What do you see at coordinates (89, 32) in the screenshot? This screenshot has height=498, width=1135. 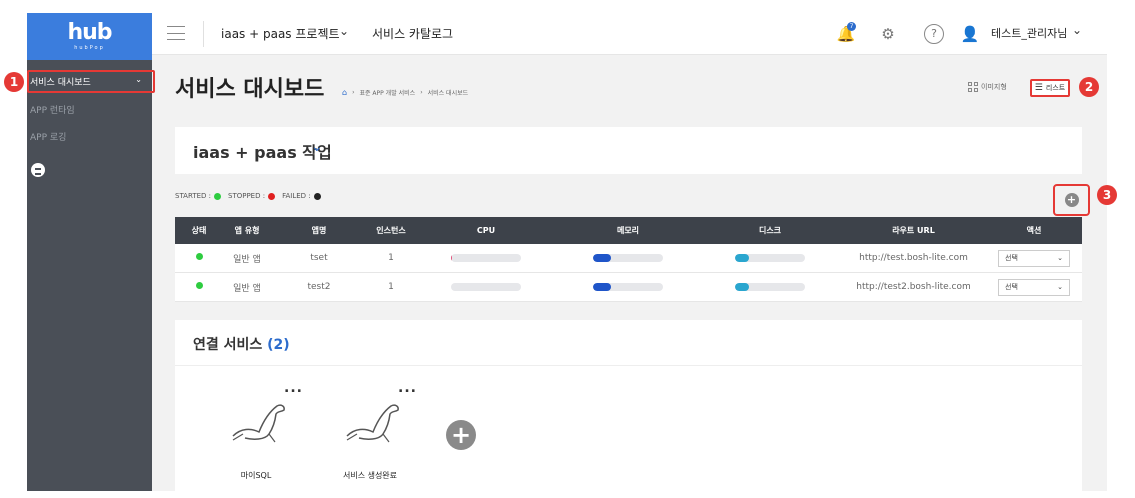 I see `logo-text: hub` at bounding box center [89, 32].